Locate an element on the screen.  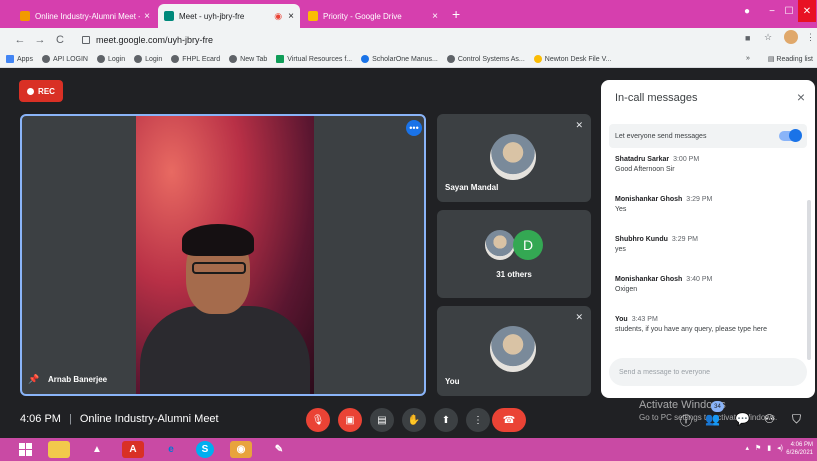
bookmark-label: Login is located at coordinates (116, 59).